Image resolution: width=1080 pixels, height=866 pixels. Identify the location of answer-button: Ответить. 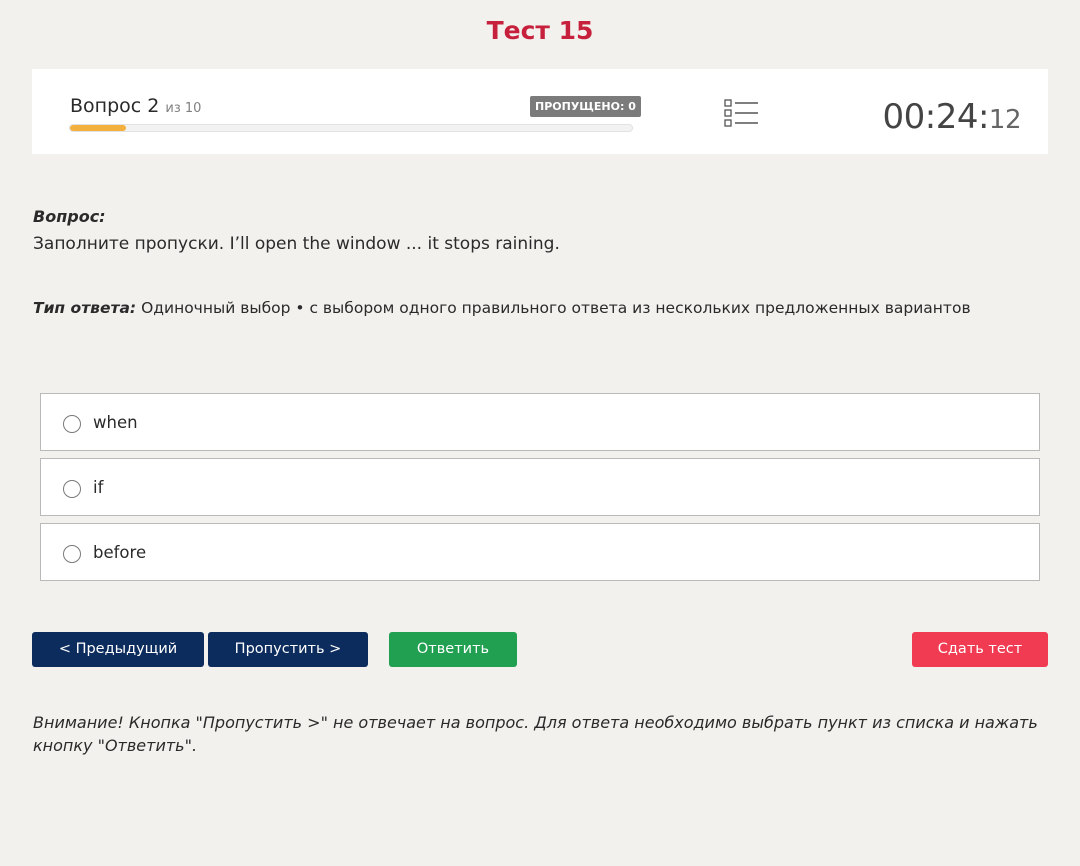
(453, 649).